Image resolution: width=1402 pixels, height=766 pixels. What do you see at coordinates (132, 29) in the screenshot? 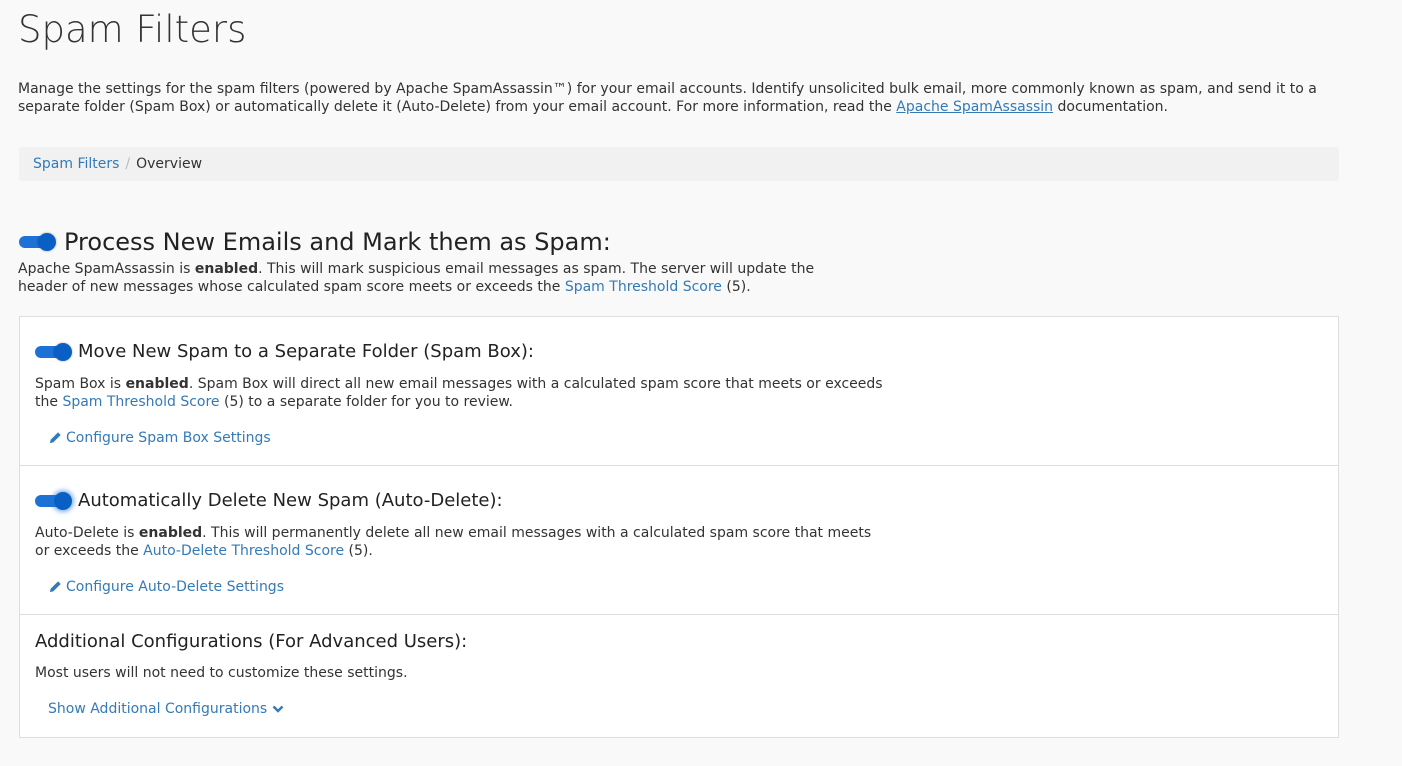
I see `page-title: Spam Filters` at bounding box center [132, 29].